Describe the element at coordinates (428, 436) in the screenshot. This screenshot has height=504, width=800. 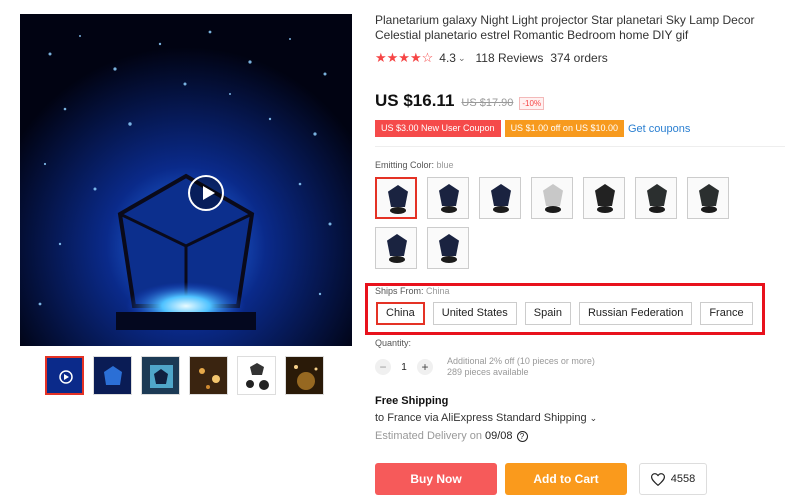
I see `delivery-label: Estimated Delivery on` at that location.